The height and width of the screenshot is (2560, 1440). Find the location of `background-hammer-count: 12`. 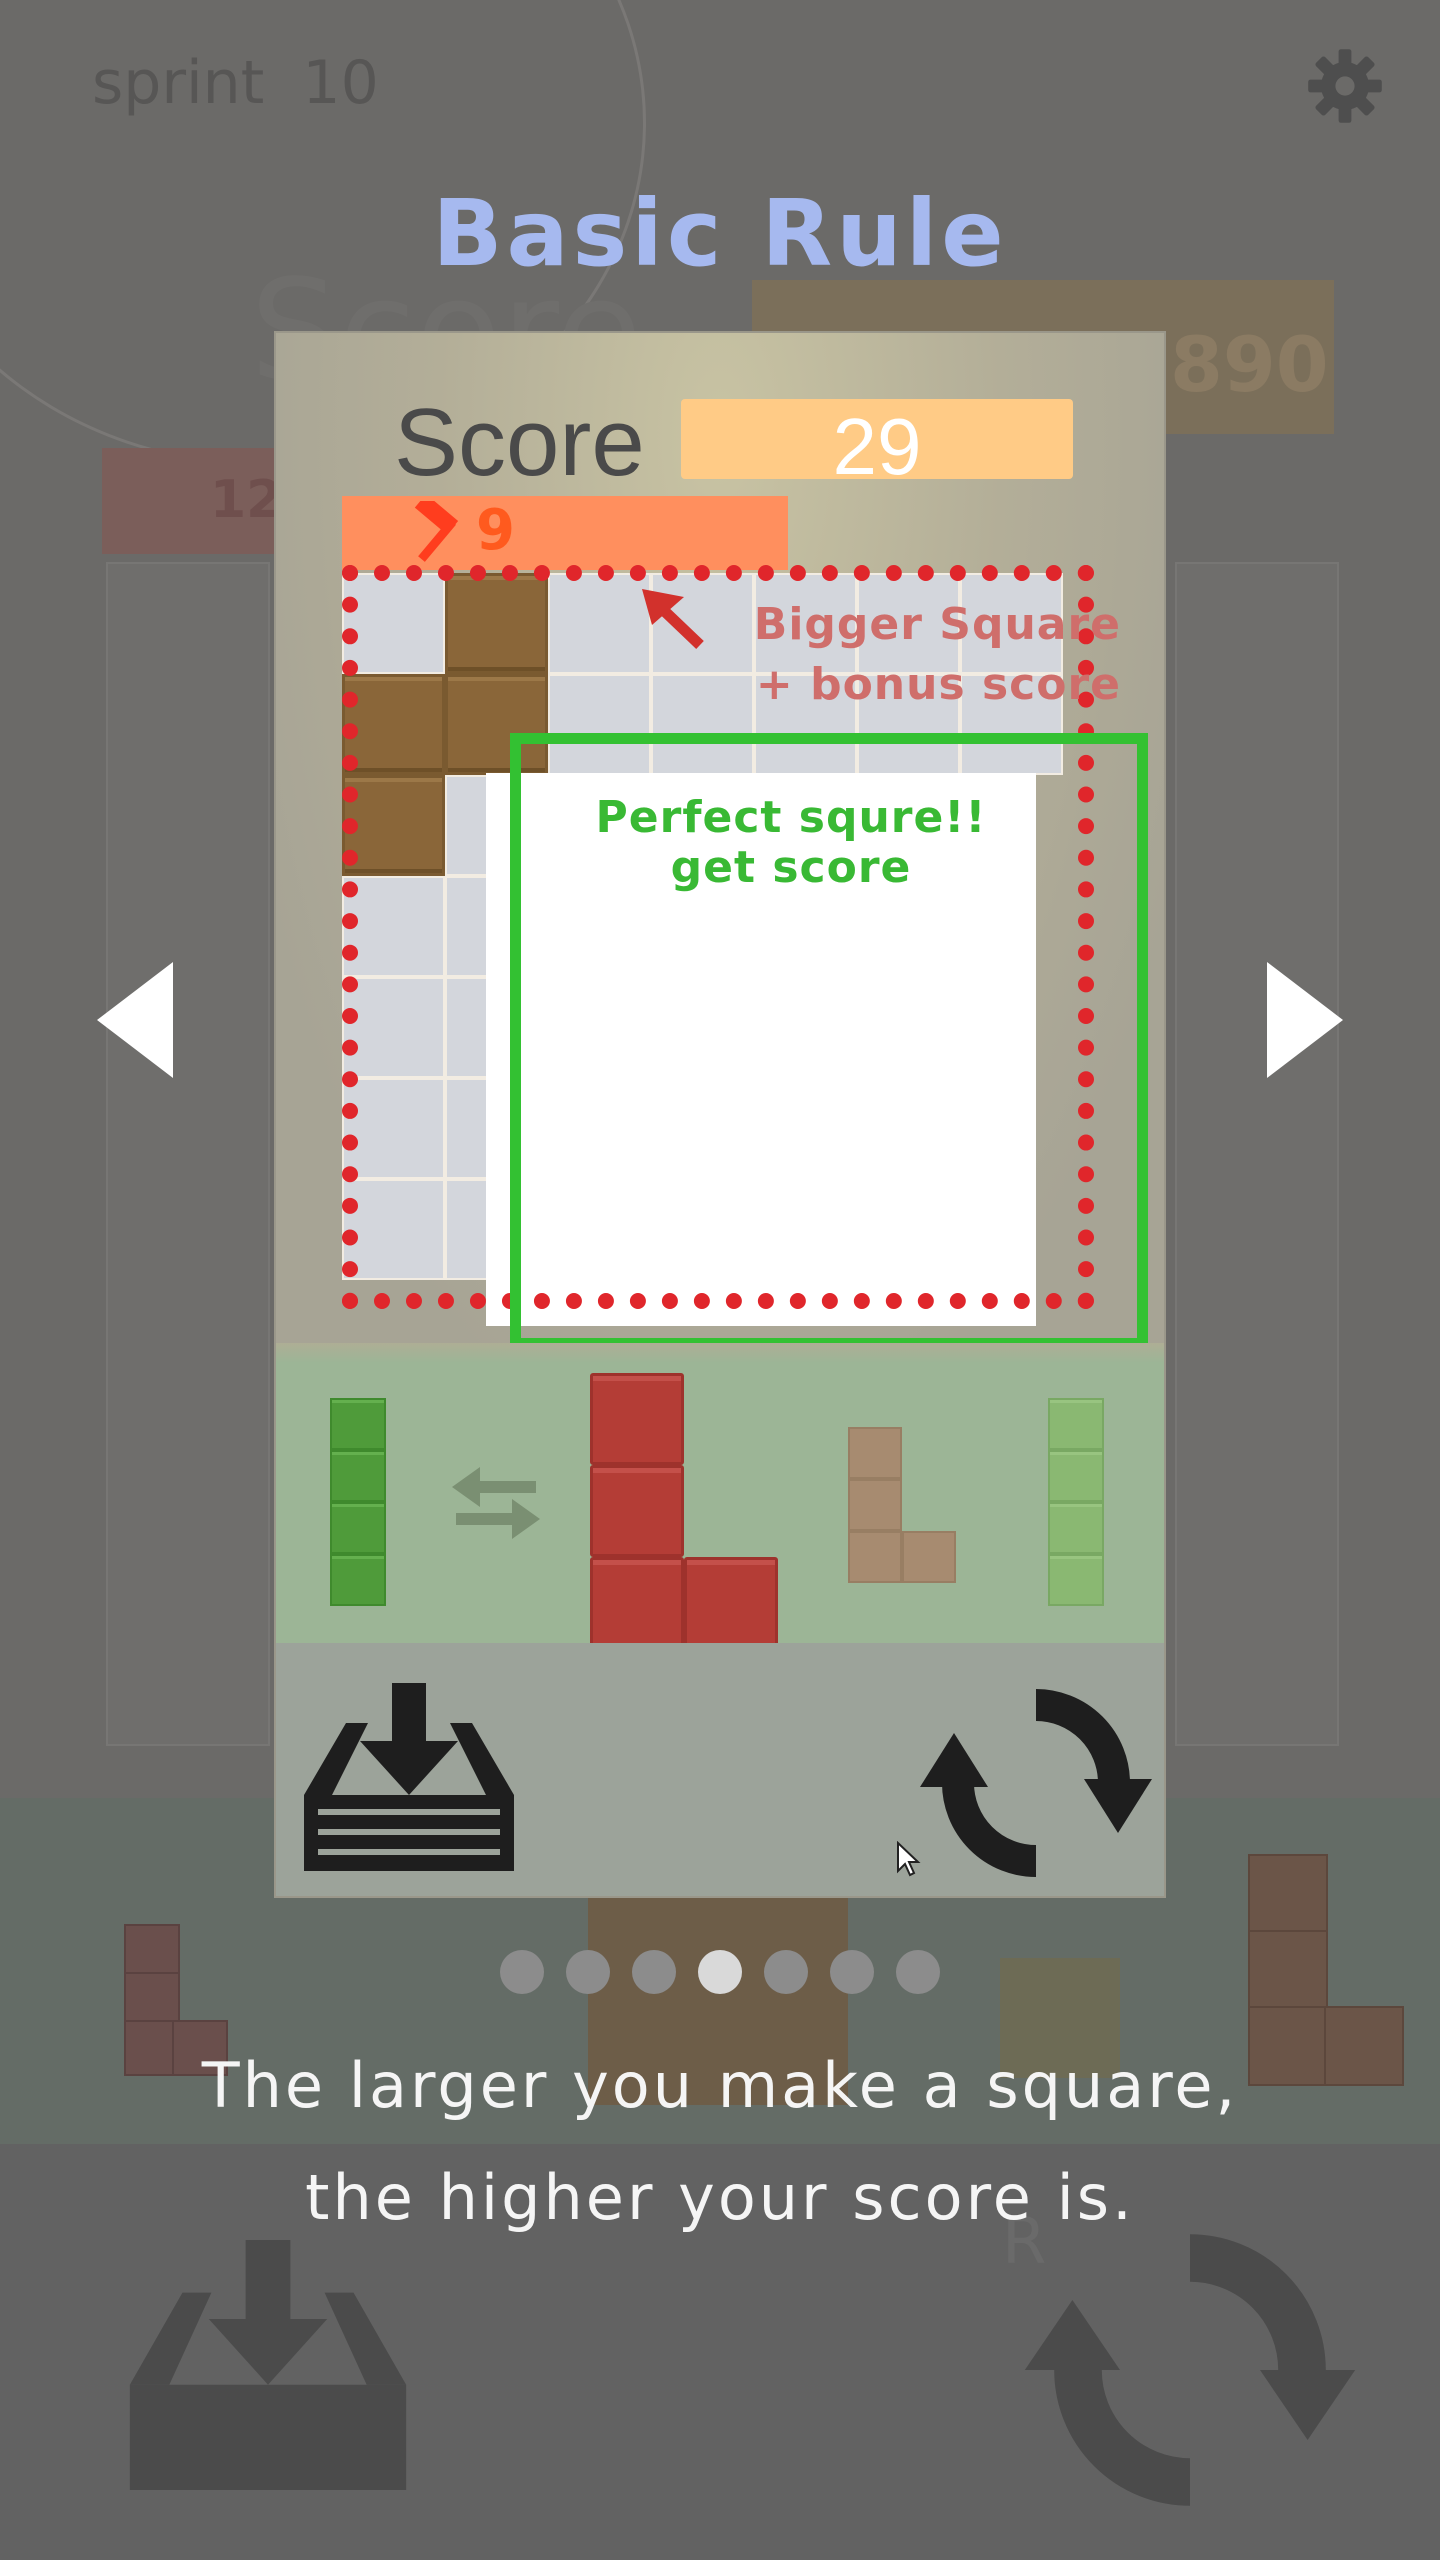

background-hammer-count: 12 is located at coordinates (246, 500).